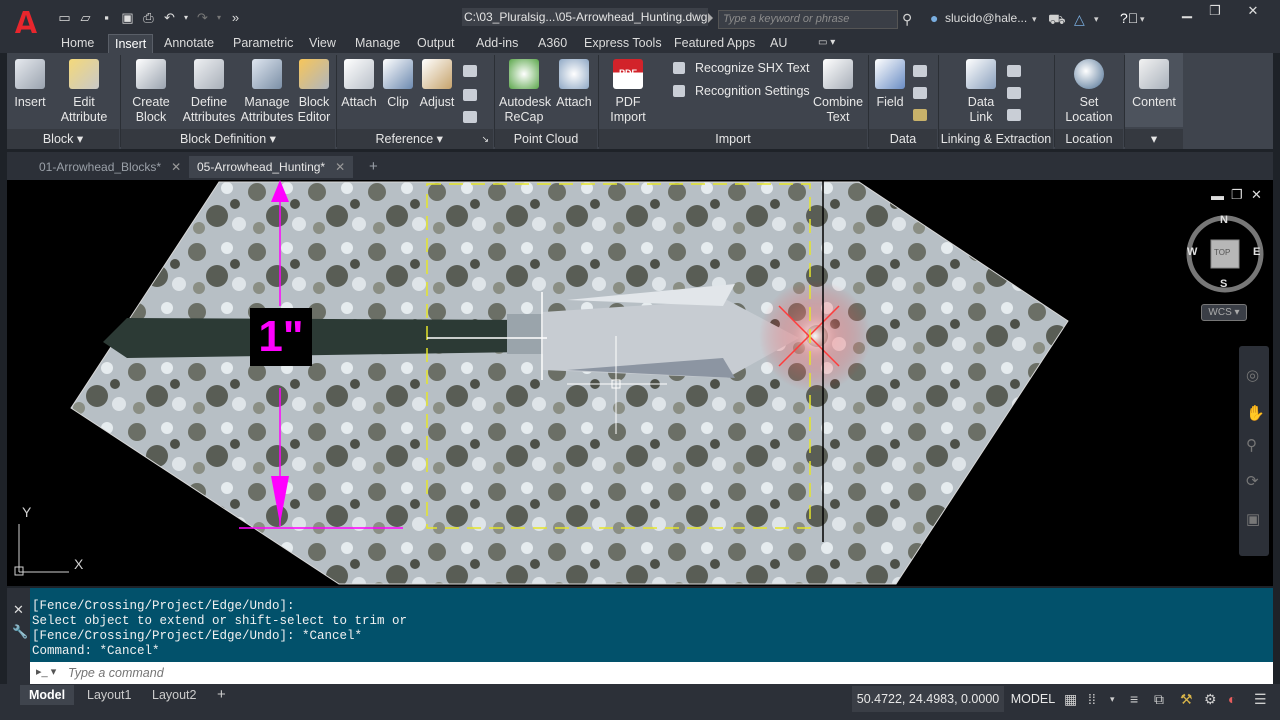  Describe the element at coordinates (1251, 445) in the screenshot. I see `zoom-icon: ⚲` at that location.